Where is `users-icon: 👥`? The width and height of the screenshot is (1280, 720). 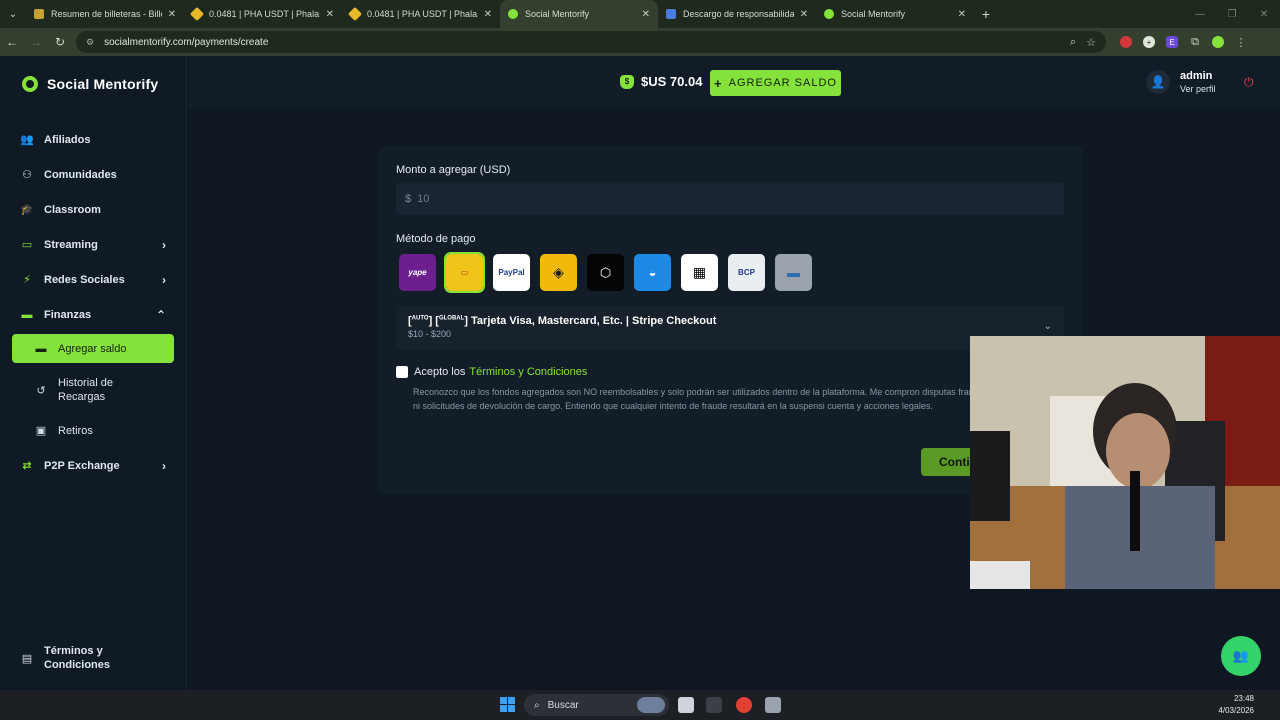 users-icon: 👥 is located at coordinates (27, 140).